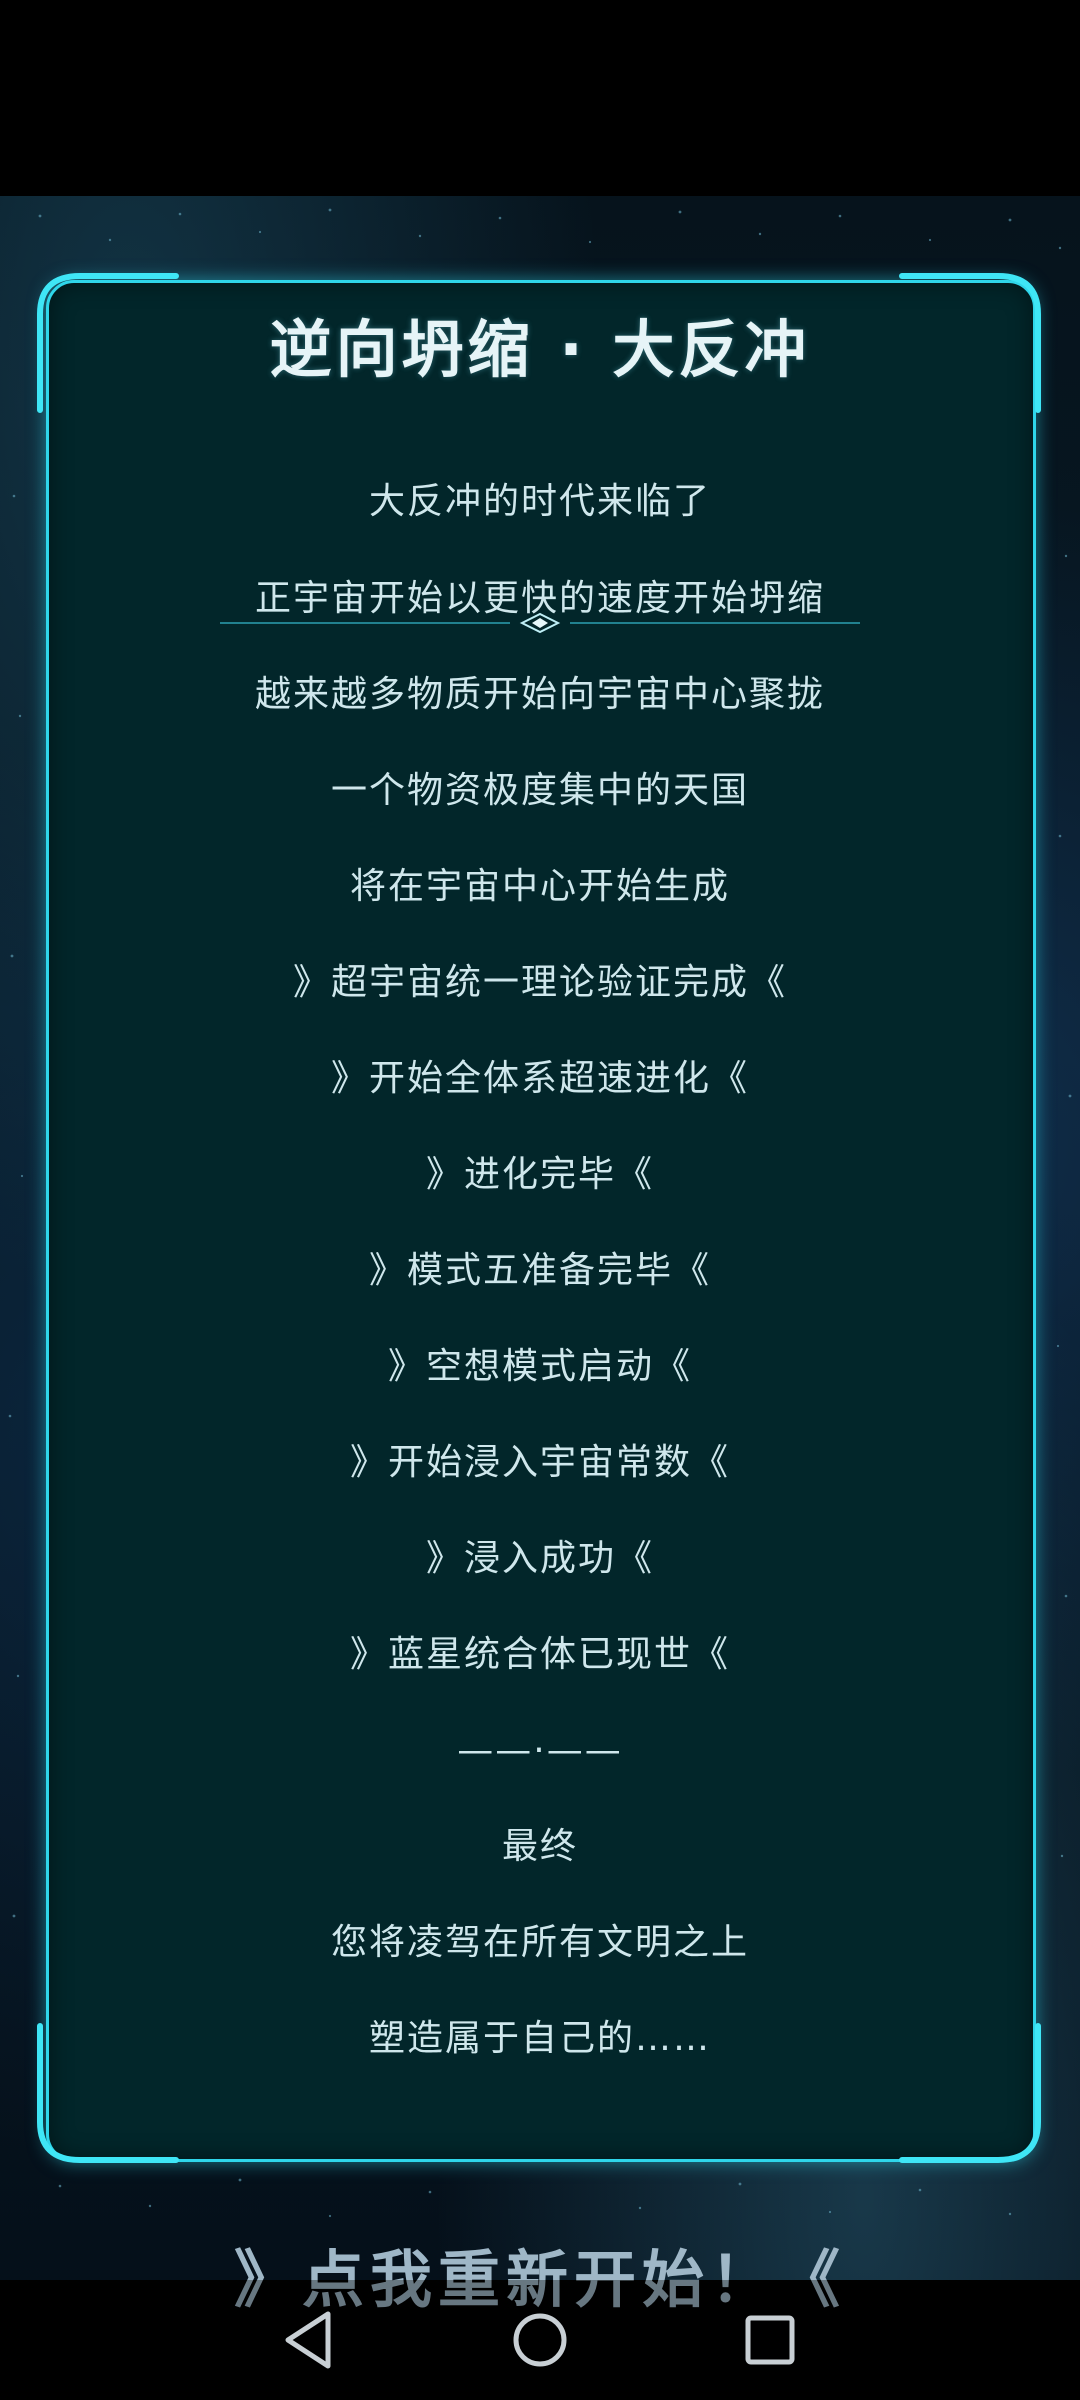 This screenshot has width=1080, height=2400. Describe the element at coordinates (539, 790) in the screenshot. I see `story-line: 一个物资极度集中的天国` at that location.